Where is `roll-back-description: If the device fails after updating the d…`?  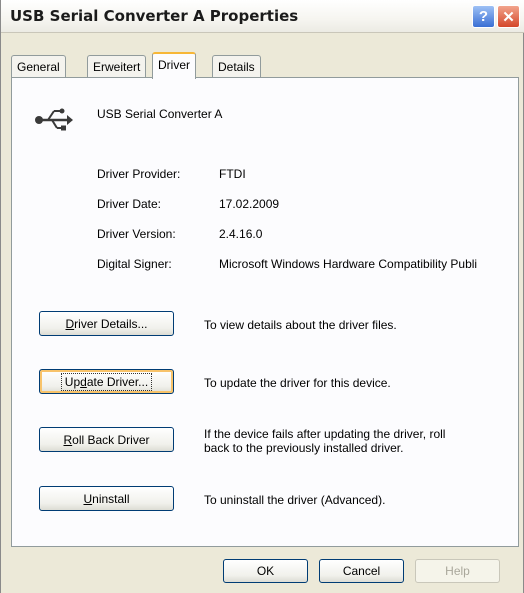
roll-back-description: If the device fails after updating the d… is located at coordinates (324, 441).